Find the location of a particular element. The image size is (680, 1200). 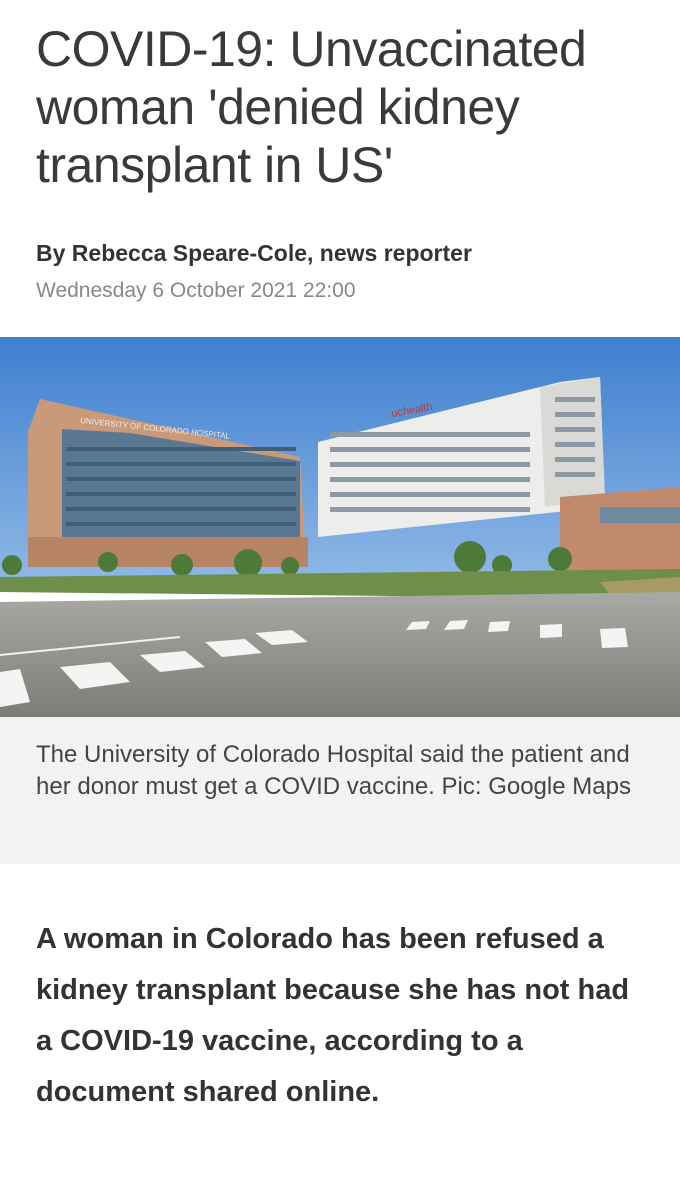

author-byline: By Rebecca Speare-Cole, news reporter is located at coordinates (340, 253).